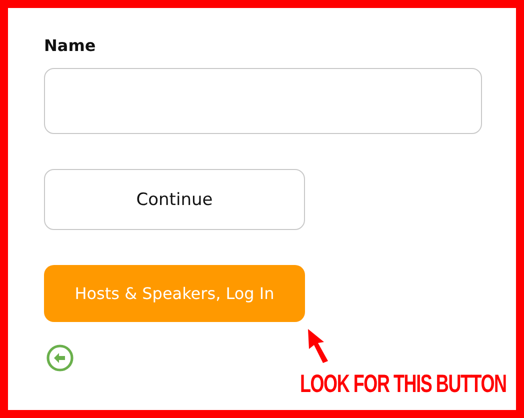 This screenshot has width=524, height=418. Describe the element at coordinates (70, 45) in the screenshot. I see `name-label: Name` at that location.